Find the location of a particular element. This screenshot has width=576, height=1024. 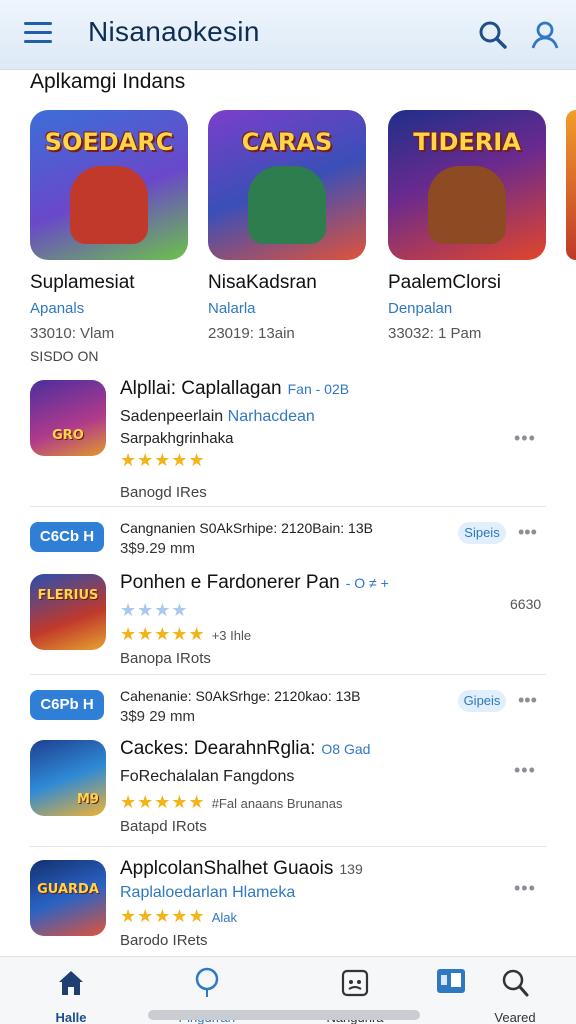

app-category: Sarpakhgrinhaka is located at coordinates (177, 438).